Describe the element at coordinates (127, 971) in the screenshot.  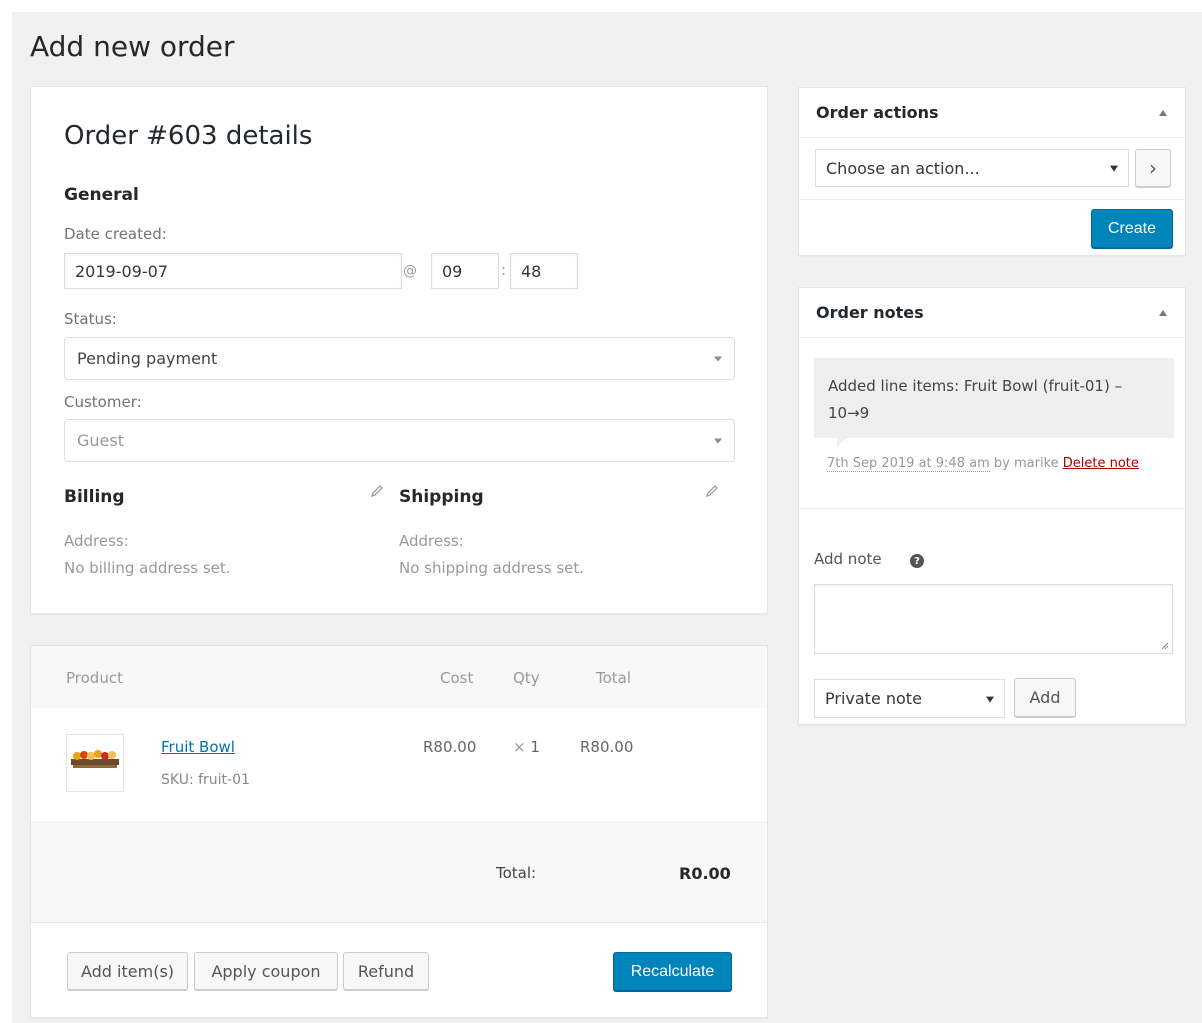
I see `add-items-button: Add item(s)` at that location.